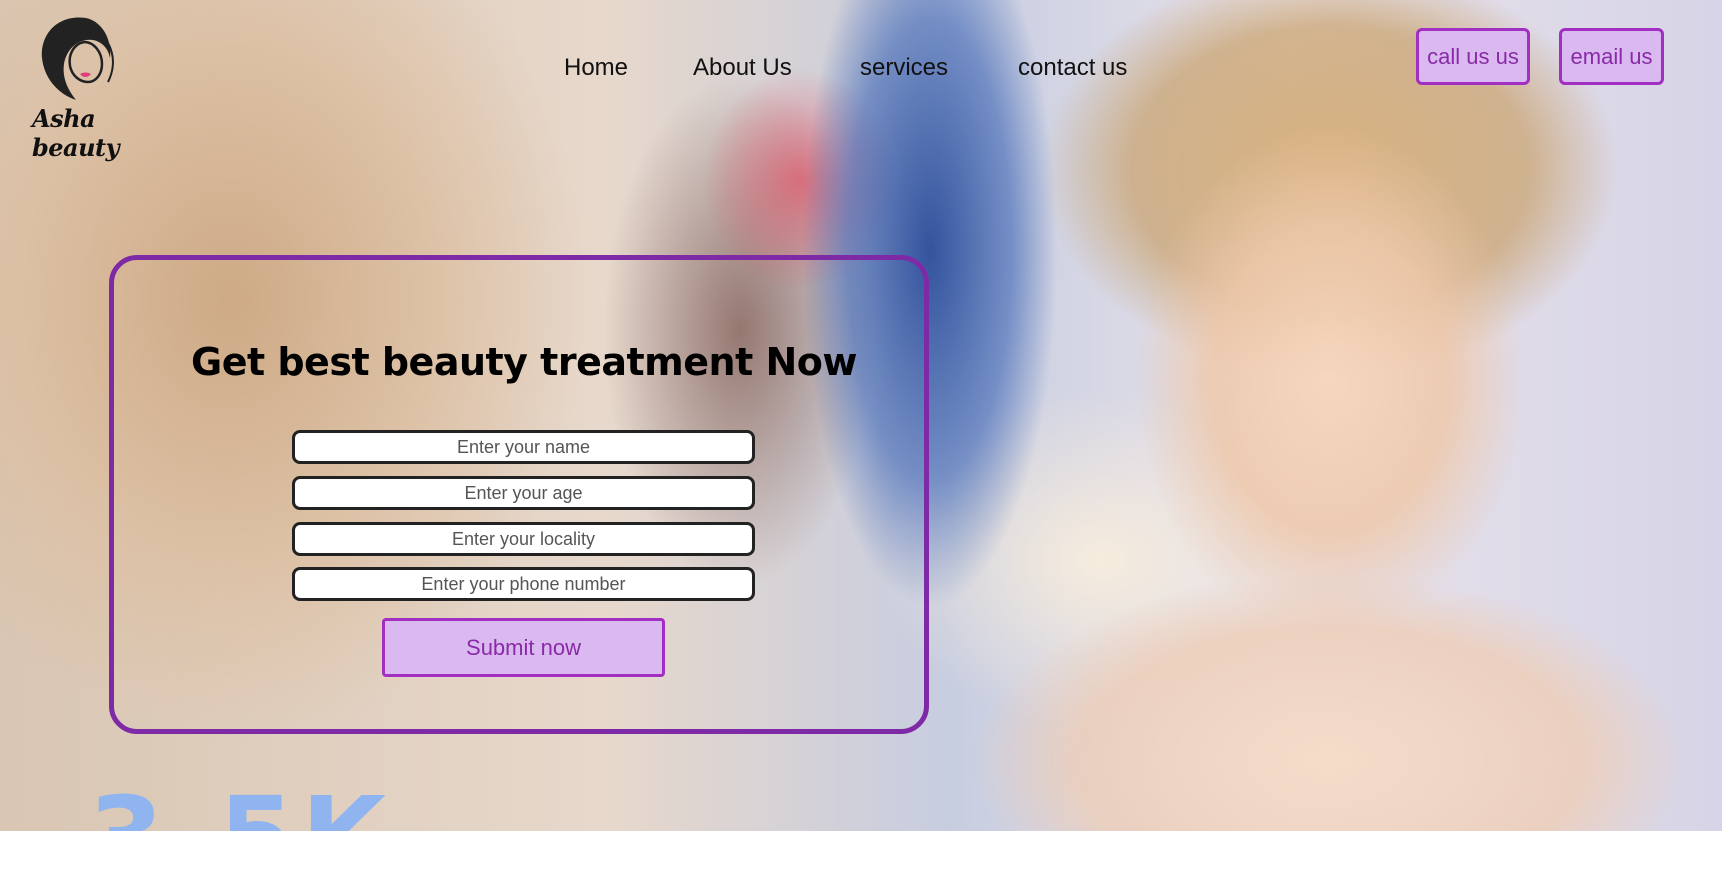  What do you see at coordinates (523, 493) in the screenshot?
I see `age-field` at bounding box center [523, 493].